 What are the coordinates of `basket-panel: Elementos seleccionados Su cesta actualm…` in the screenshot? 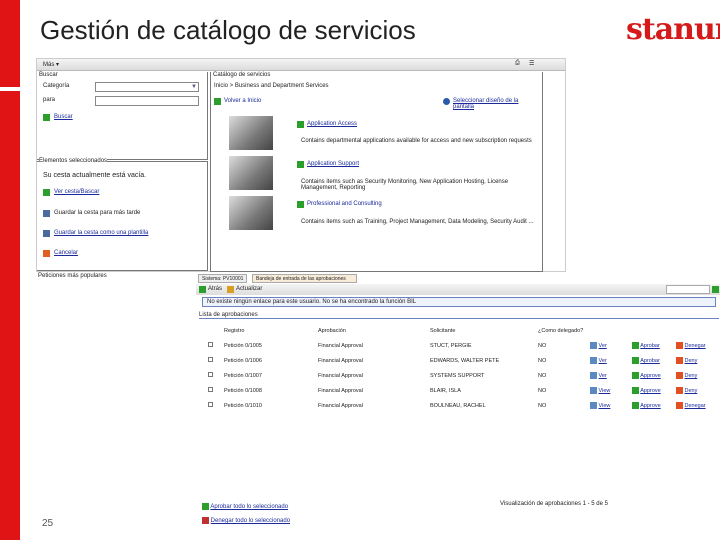 It's located at (122, 214).